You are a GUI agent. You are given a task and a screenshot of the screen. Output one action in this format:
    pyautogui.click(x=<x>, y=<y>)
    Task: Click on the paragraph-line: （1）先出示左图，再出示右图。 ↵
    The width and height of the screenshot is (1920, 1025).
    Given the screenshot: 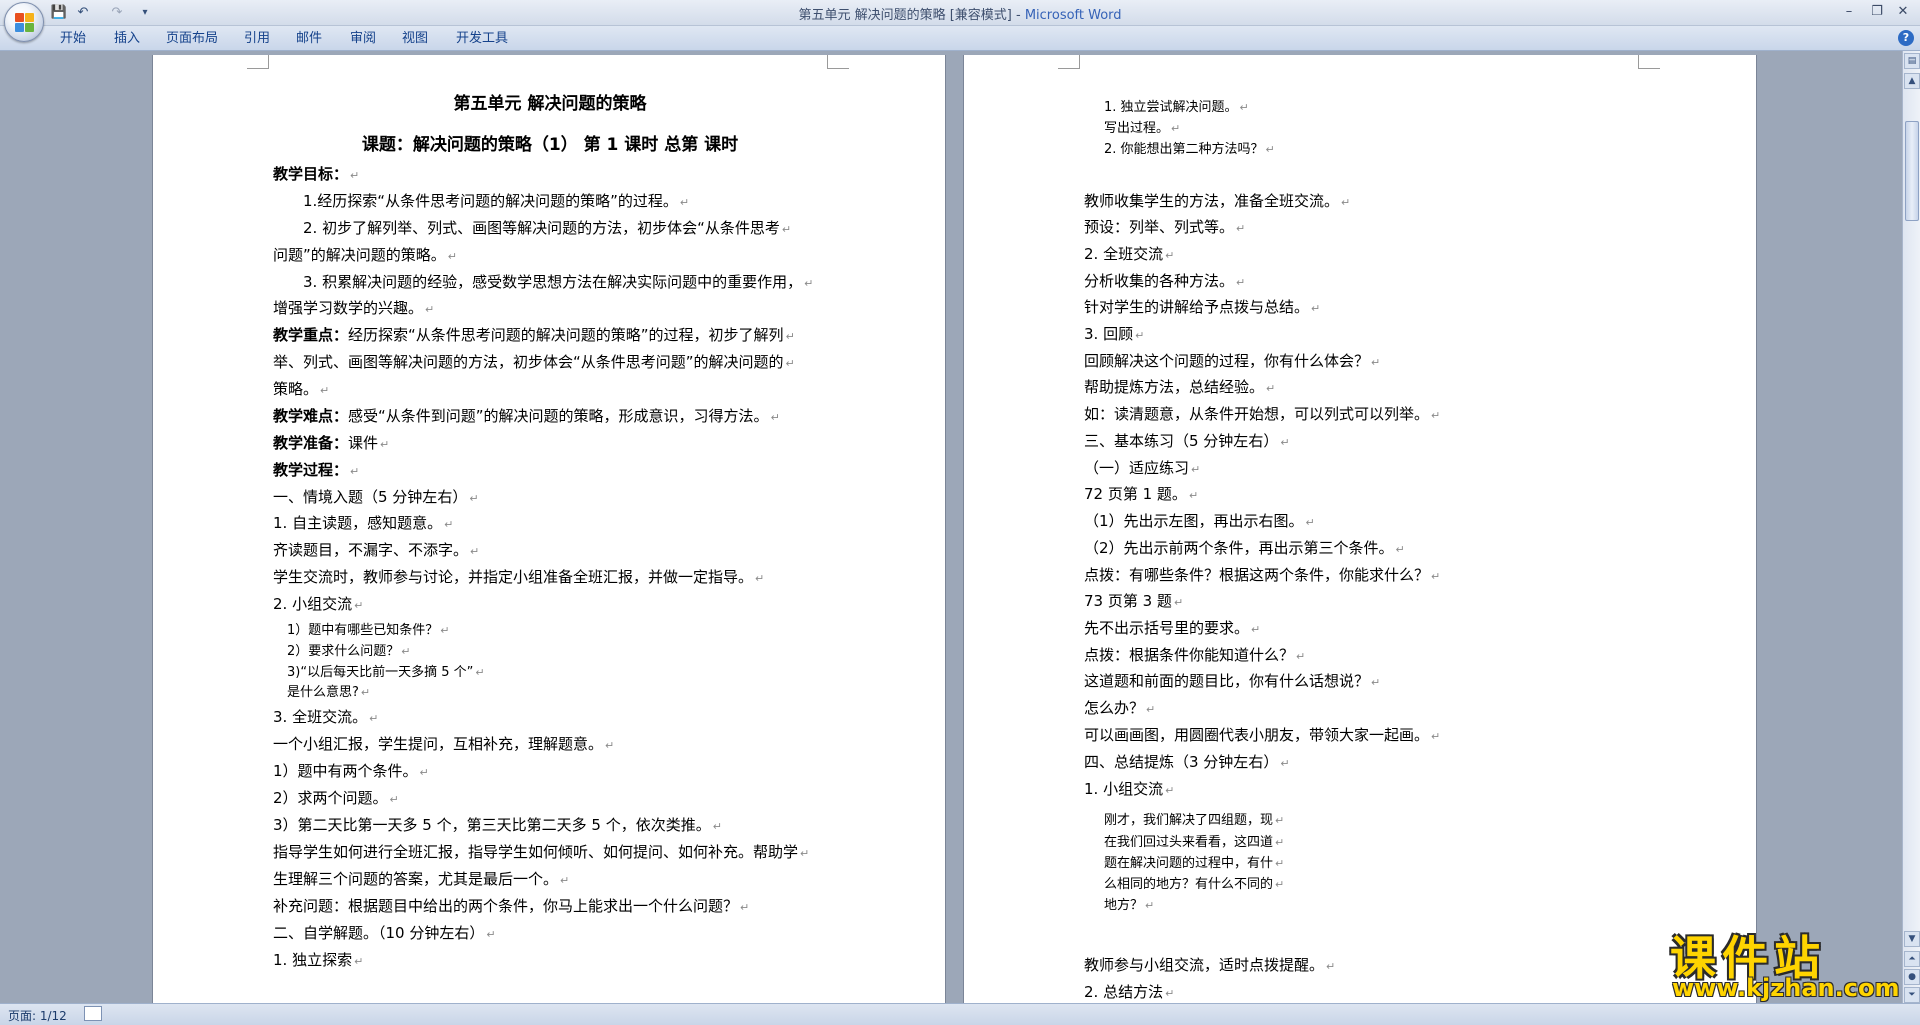 What is the action you would take?
    pyautogui.click(x=1199, y=520)
    